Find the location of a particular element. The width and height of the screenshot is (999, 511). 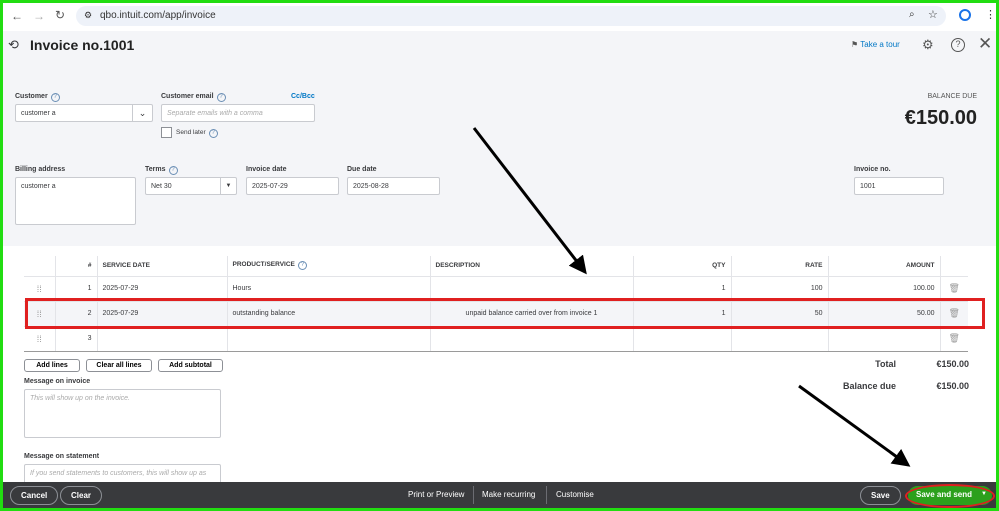

invoice-date-input: 2025-07-29 is located at coordinates (292, 186).